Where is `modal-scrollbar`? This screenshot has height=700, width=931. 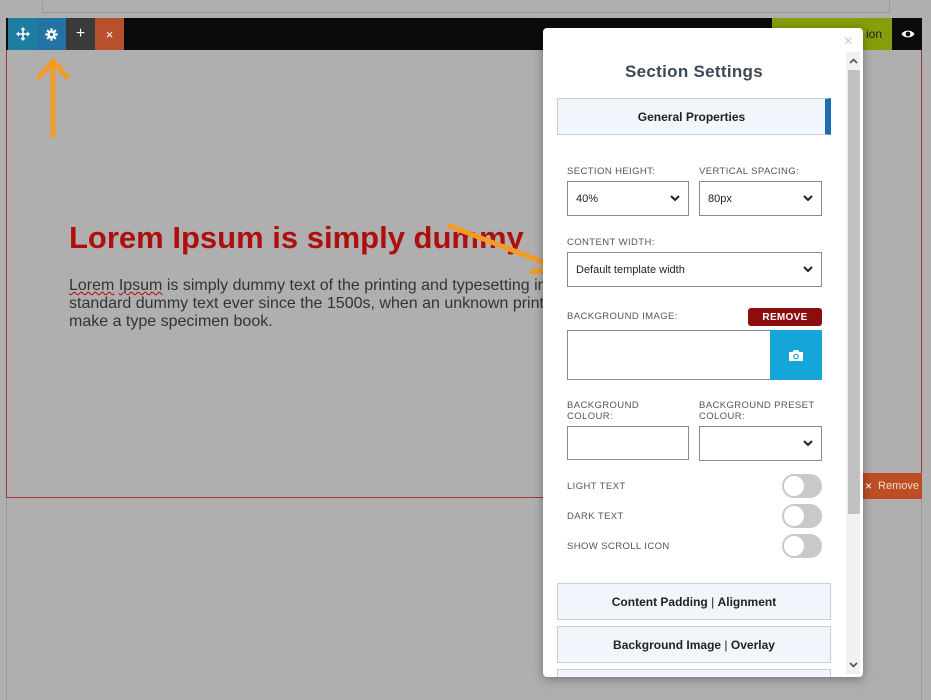 modal-scrollbar is located at coordinates (853, 363).